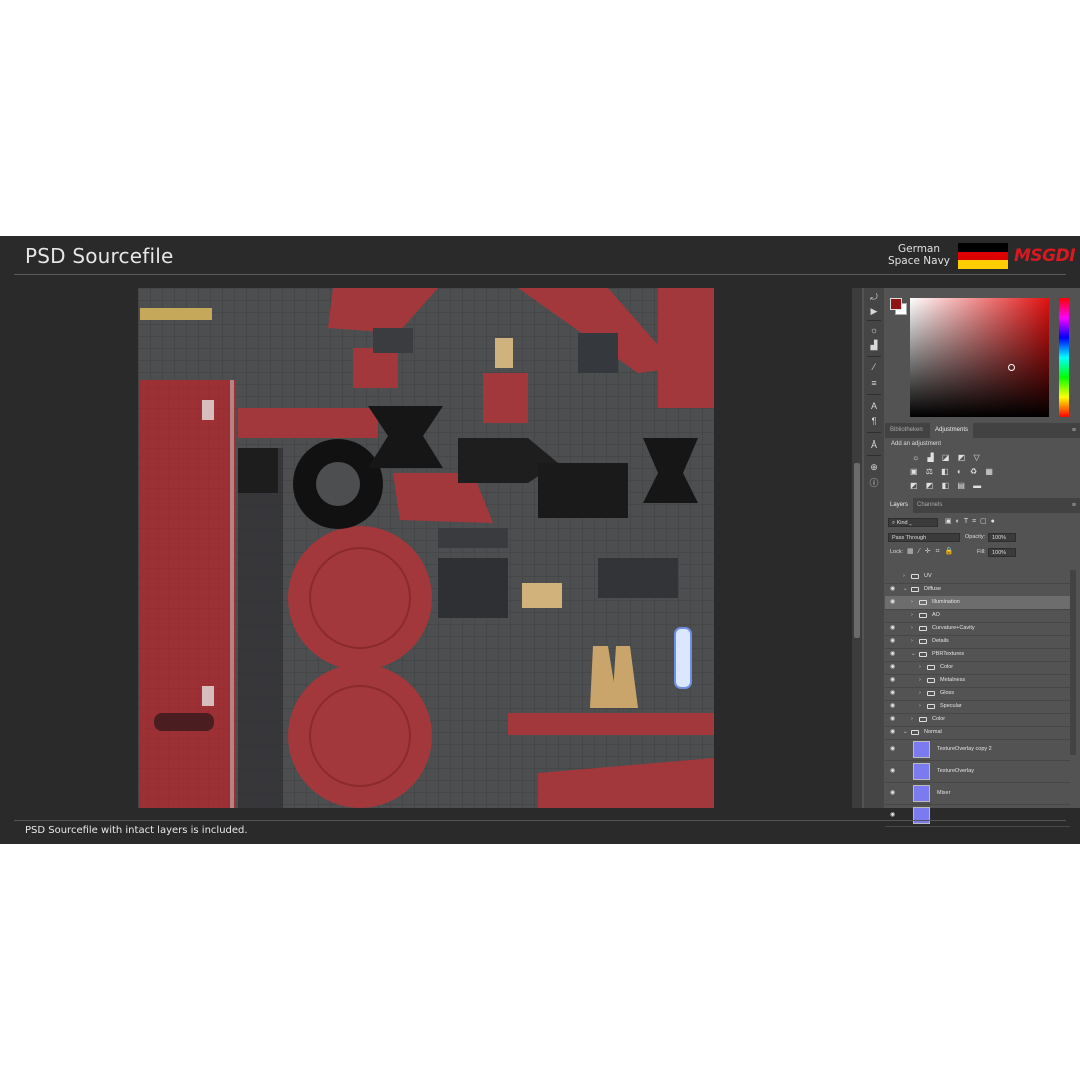 This screenshot has width=1080, height=1080. Describe the element at coordinates (977, 603) in the screenshot. I see `layer-row: ◉ › Illumination` at that location.